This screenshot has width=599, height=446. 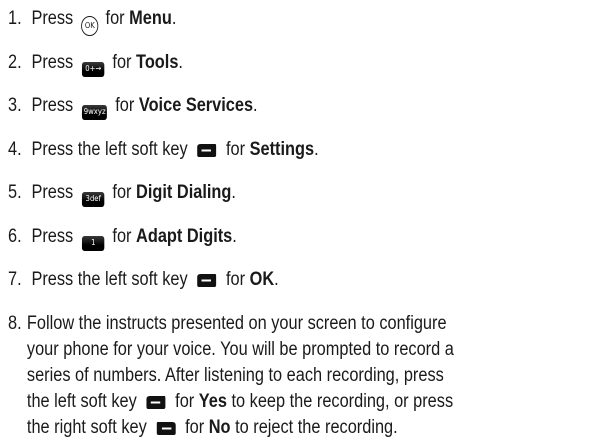 What do you see at coordinates (15, 192) in the screenshot?
I see `step-number: 5.` at bounding box center [15, 192].